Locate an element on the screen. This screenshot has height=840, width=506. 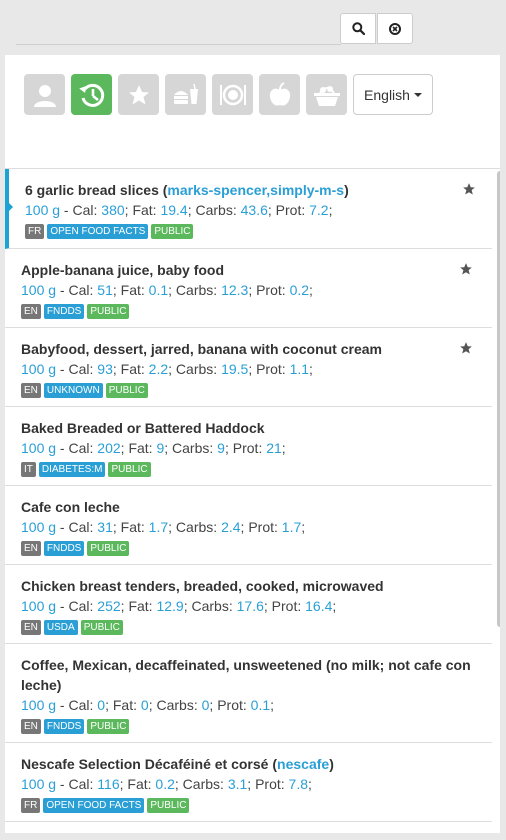
language-selected-label: English is located at coordinates (387, 94).